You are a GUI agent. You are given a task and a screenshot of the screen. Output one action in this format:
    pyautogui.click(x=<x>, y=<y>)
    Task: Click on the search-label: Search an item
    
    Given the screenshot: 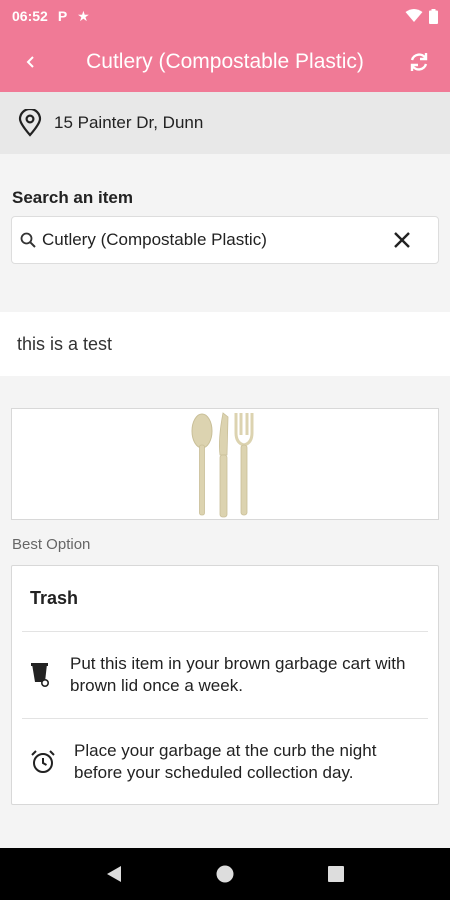 What is the action you would take?
    pyautogui.click(x=72, y=197)
    